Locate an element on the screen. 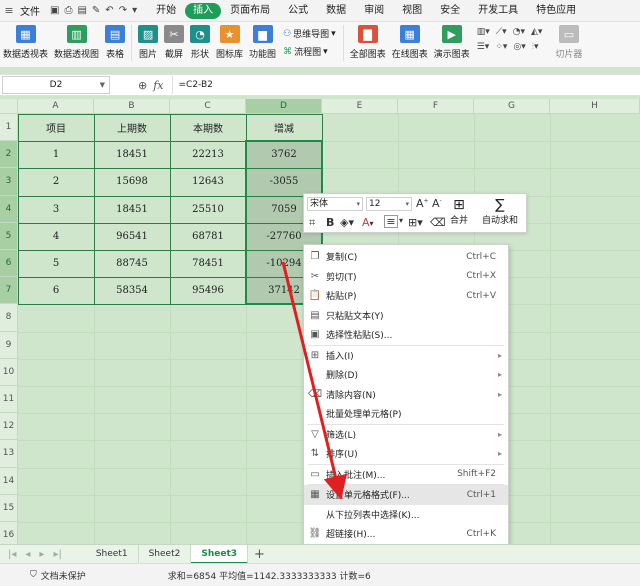  fill-color-icon: ◈▾ is located at coordinates (347, 222).